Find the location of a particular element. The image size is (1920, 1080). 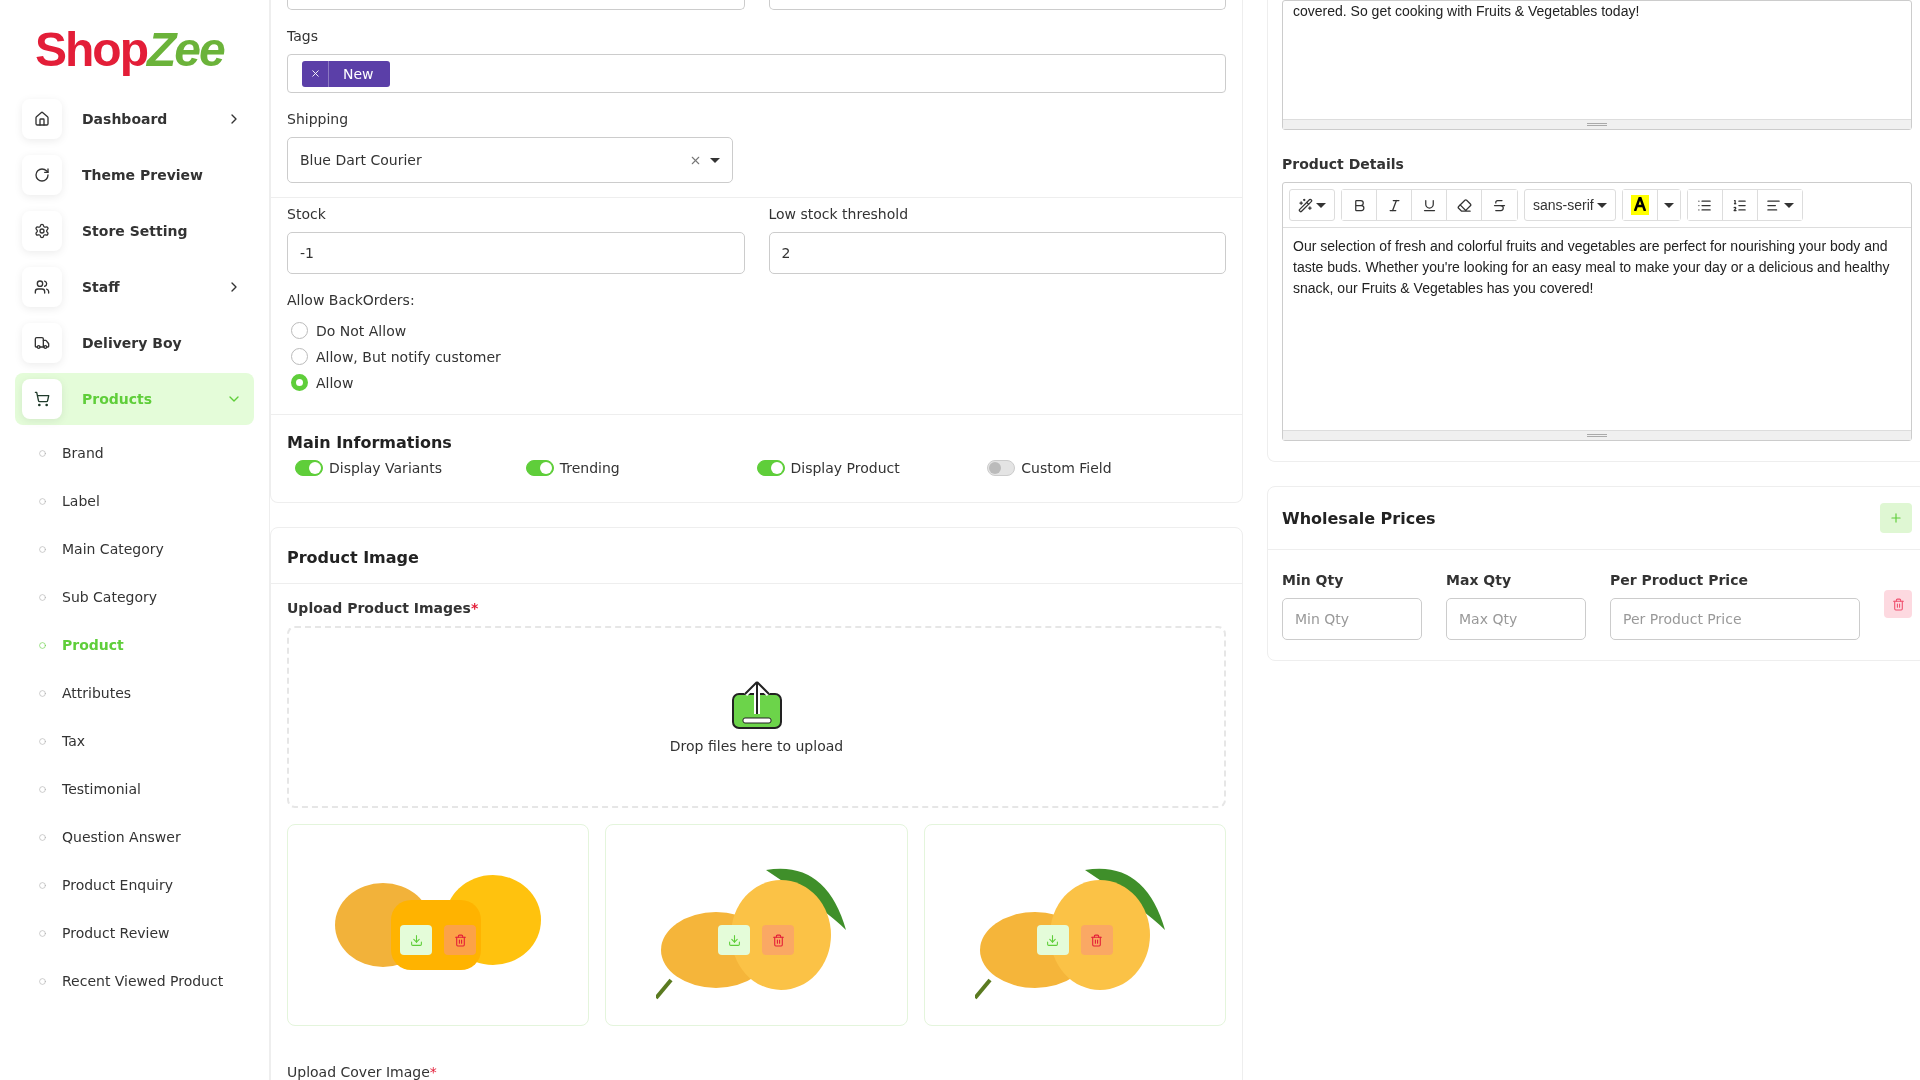

sidebar-subitem: Product Review is located at coordinates (134, 933).